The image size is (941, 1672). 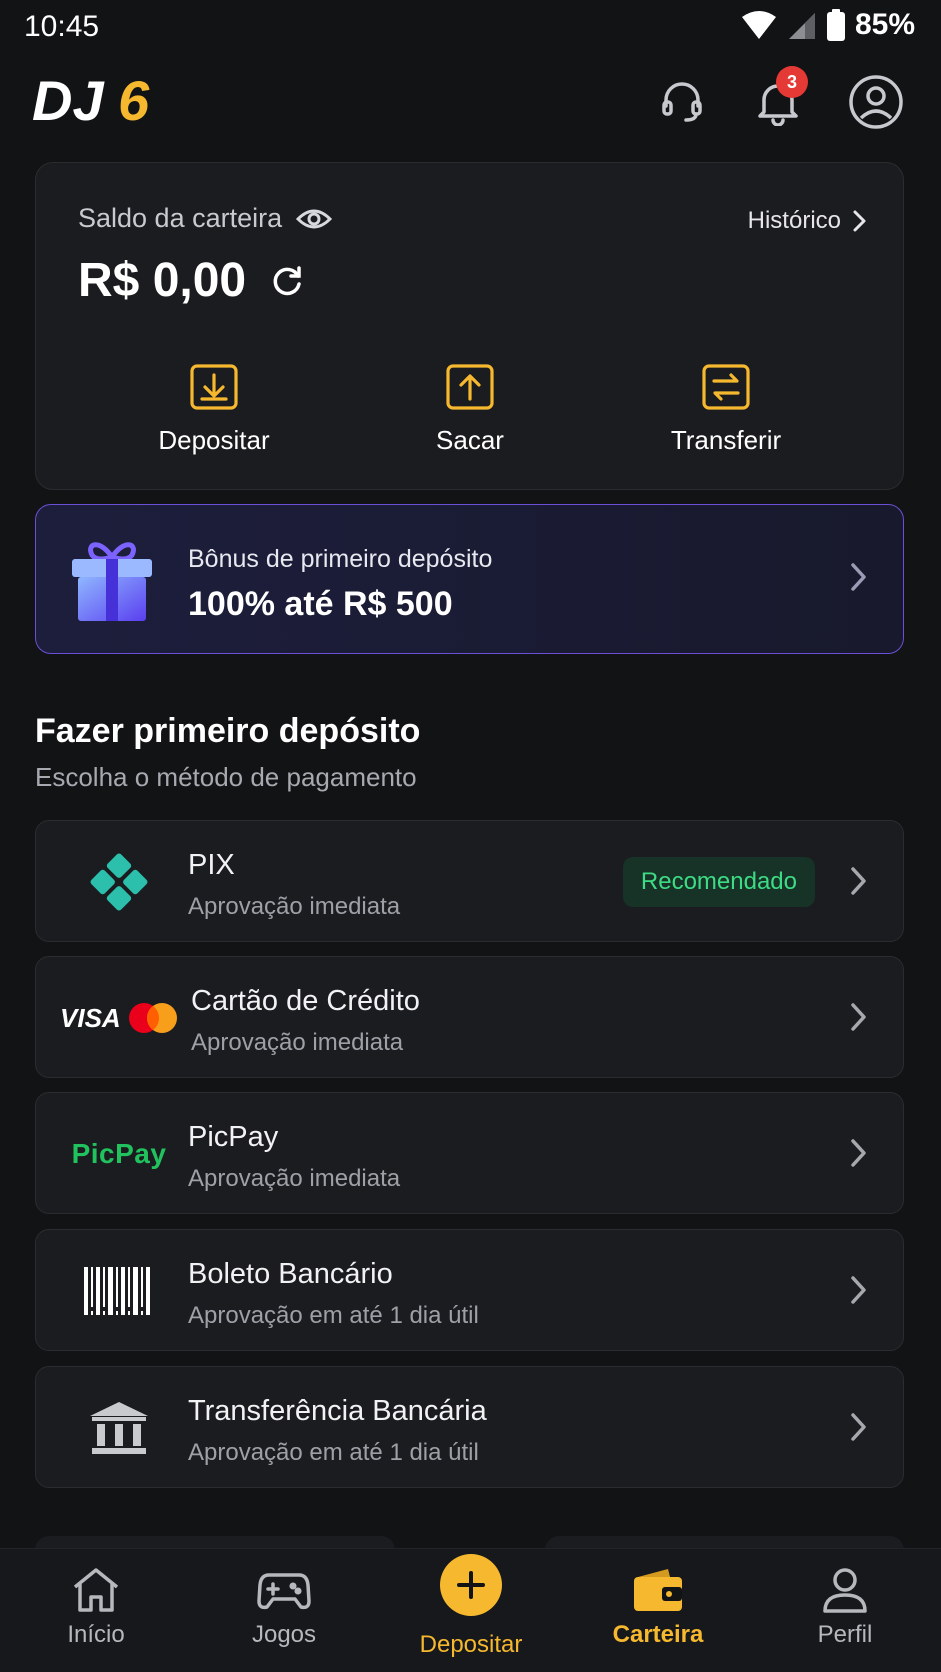 I want to click on notifications-button: 3, so click(x=779, y=98).